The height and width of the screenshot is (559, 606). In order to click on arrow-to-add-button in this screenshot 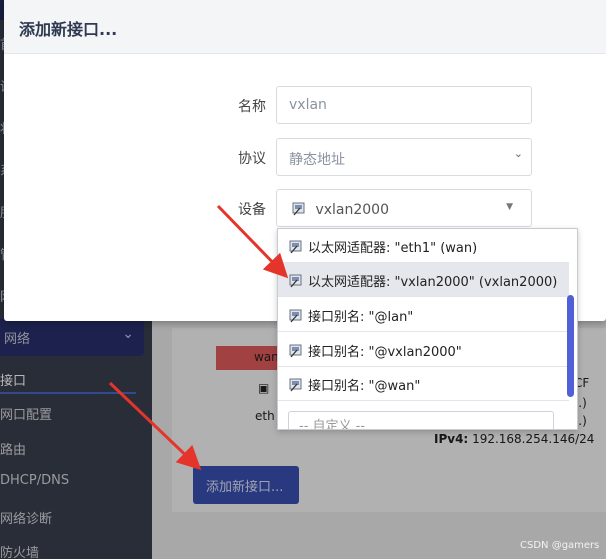, I will do `click(155, 426)`.